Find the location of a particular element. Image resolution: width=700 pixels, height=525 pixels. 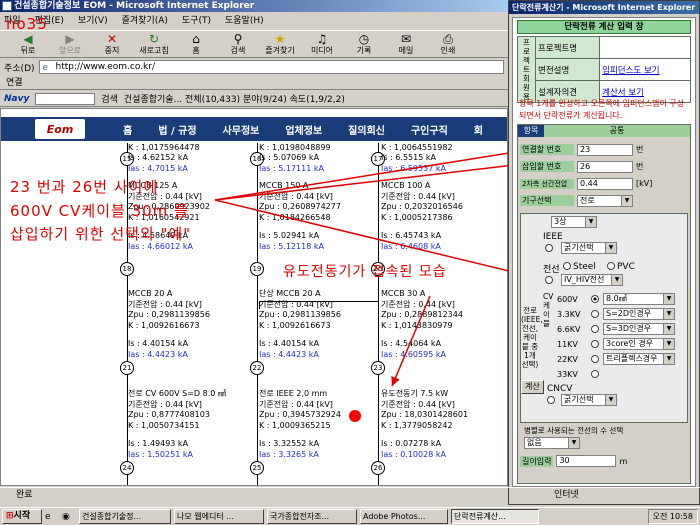

cv-size-select: 3core인 경우 is located at coordinates (639, 344).